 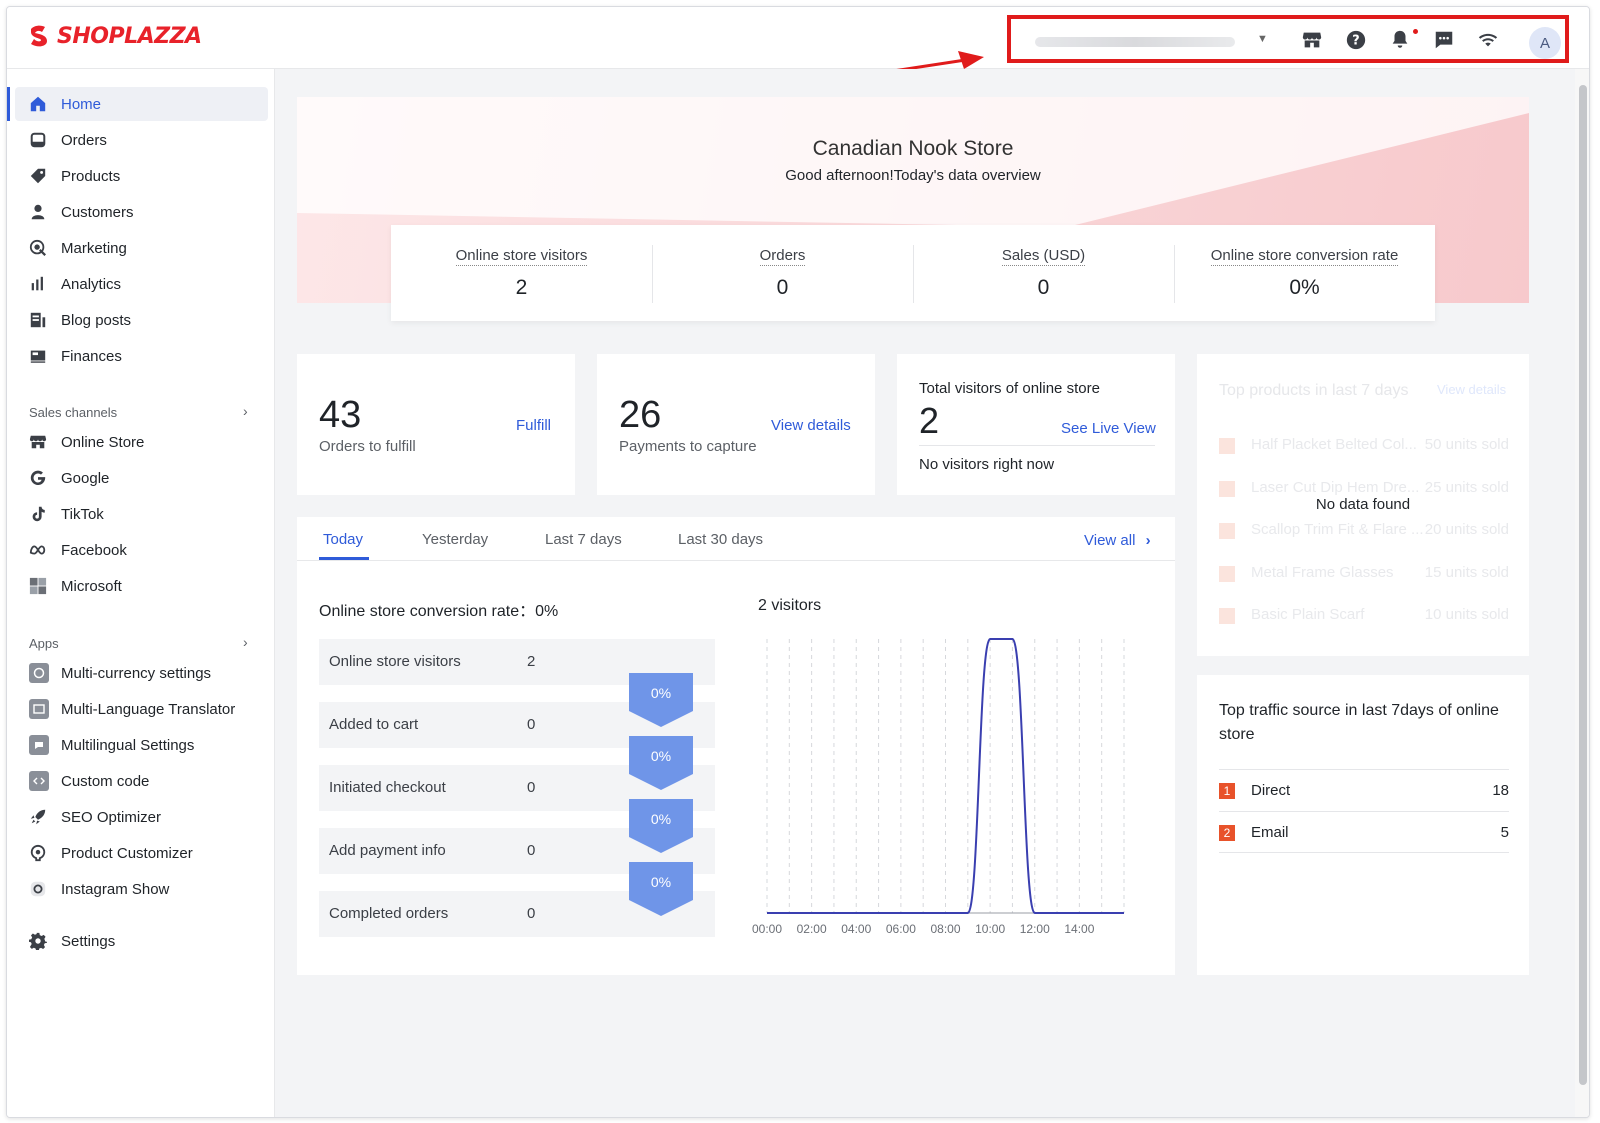 What do you see at coordinates (1488, 40) in the screenshot?
I see `wifi-icon` at bounding box center [1488, 40].